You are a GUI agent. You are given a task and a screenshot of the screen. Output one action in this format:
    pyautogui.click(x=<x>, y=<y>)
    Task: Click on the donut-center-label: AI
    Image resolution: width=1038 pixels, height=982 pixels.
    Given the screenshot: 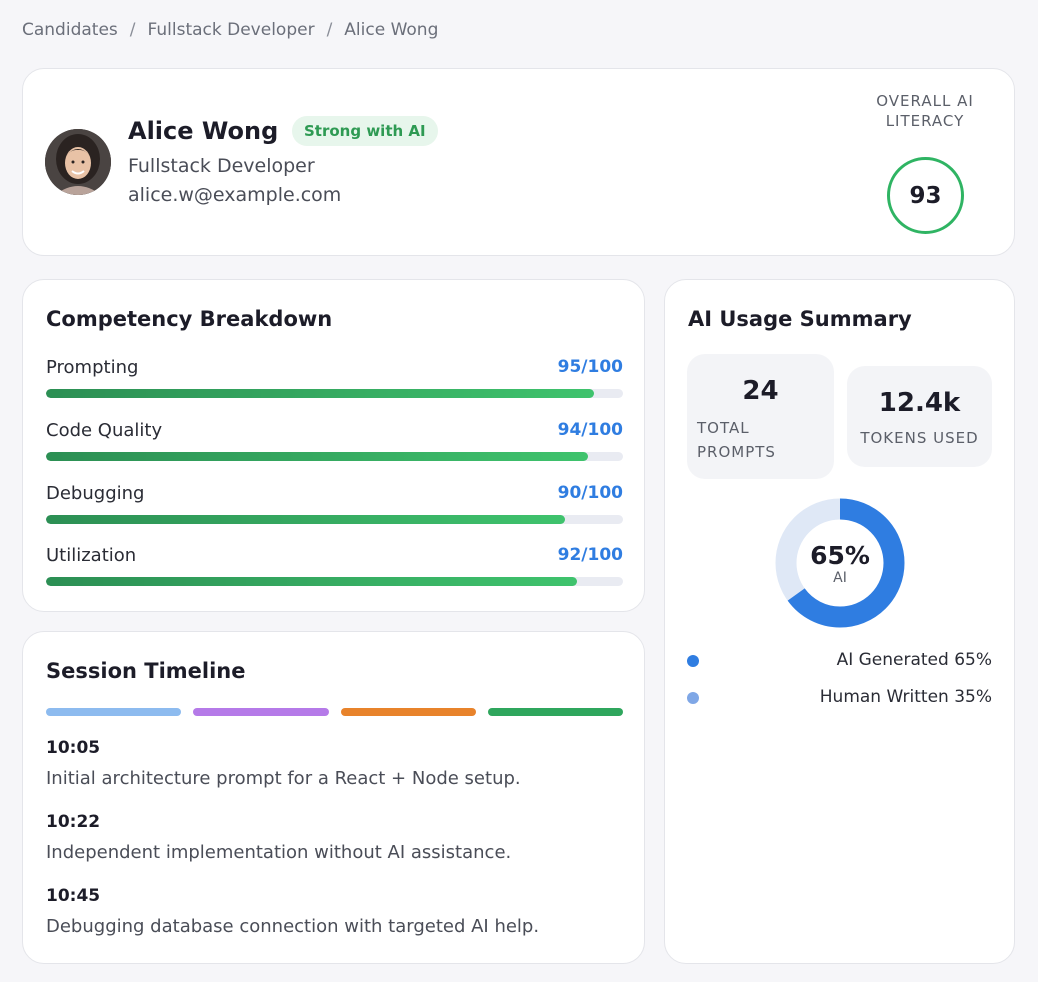 What is the action you would take?
    pyautogui.click(x=840, y=578)
    